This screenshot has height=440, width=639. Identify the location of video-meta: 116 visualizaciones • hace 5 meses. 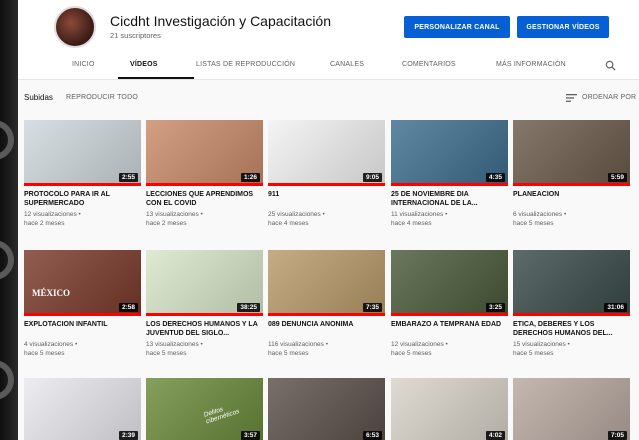
(326, 349).